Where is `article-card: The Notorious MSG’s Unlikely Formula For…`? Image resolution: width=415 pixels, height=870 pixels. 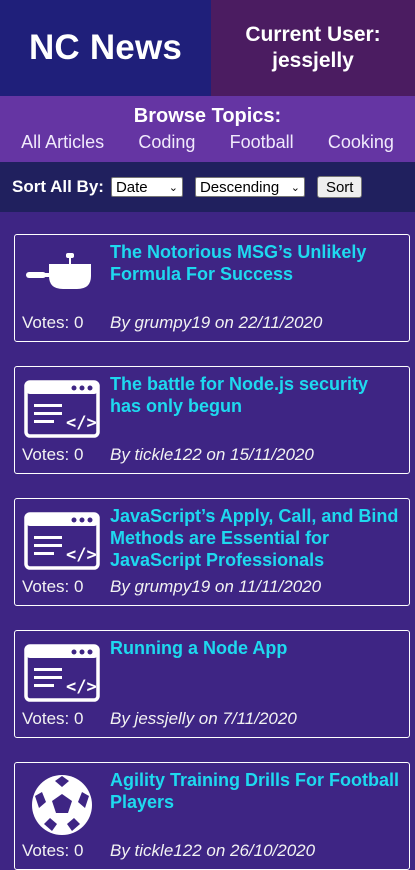 article-card: The Notorious MSG’s Unlikely Formula For… is located at coordinates (212, 288).